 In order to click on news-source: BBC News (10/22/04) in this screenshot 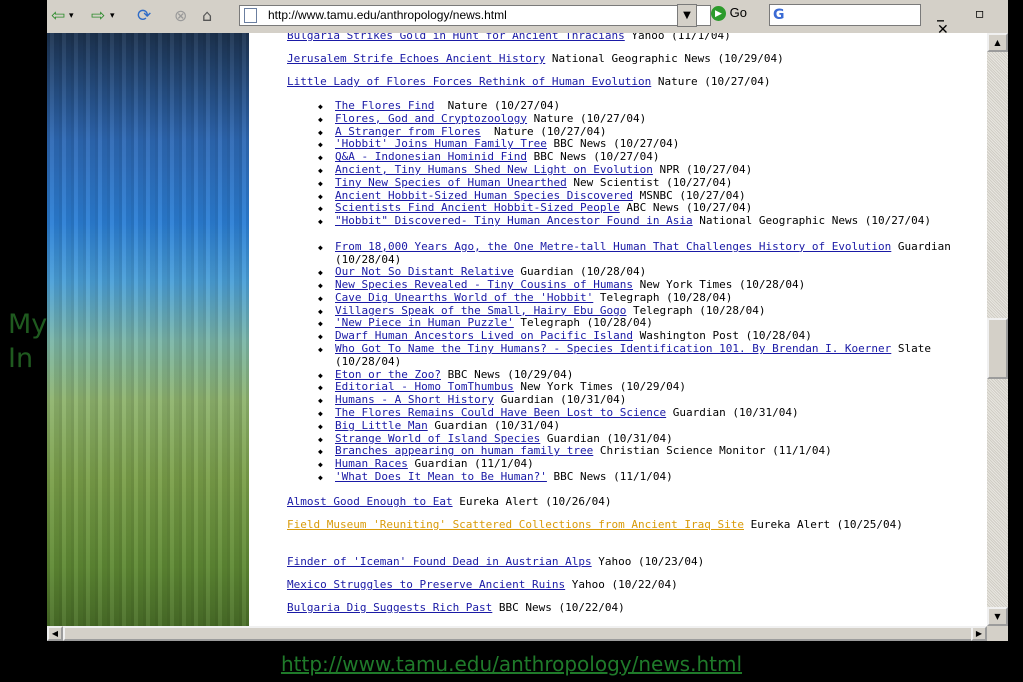, I will do `click(558, 607)`.